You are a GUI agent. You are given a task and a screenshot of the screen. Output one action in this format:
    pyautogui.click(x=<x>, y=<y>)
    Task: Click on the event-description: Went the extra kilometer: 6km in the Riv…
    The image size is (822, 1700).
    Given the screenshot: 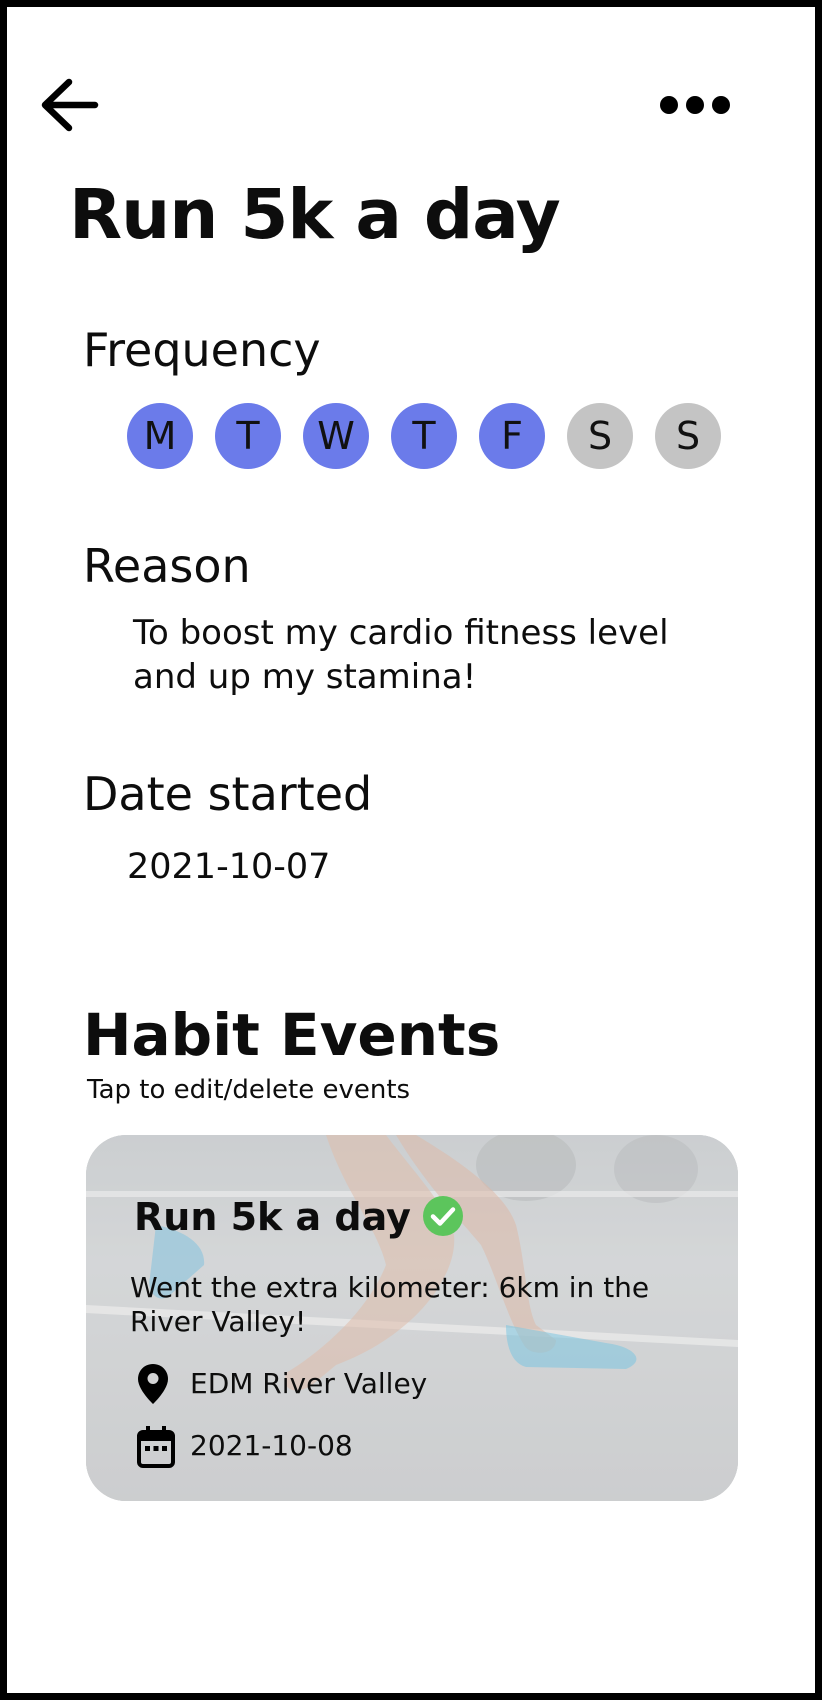 What is the action you would take?
    pyautogui.click(x=390, y=1304)
    